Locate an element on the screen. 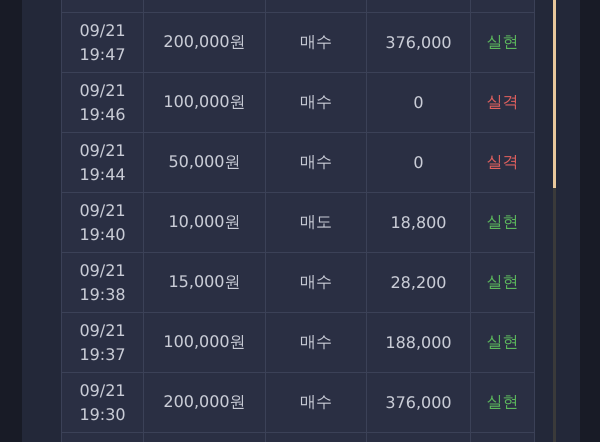 The height and width of the screenshot is (442, 600). date-time-text: 09/21 19:47 is located at coordinates (102, 43).